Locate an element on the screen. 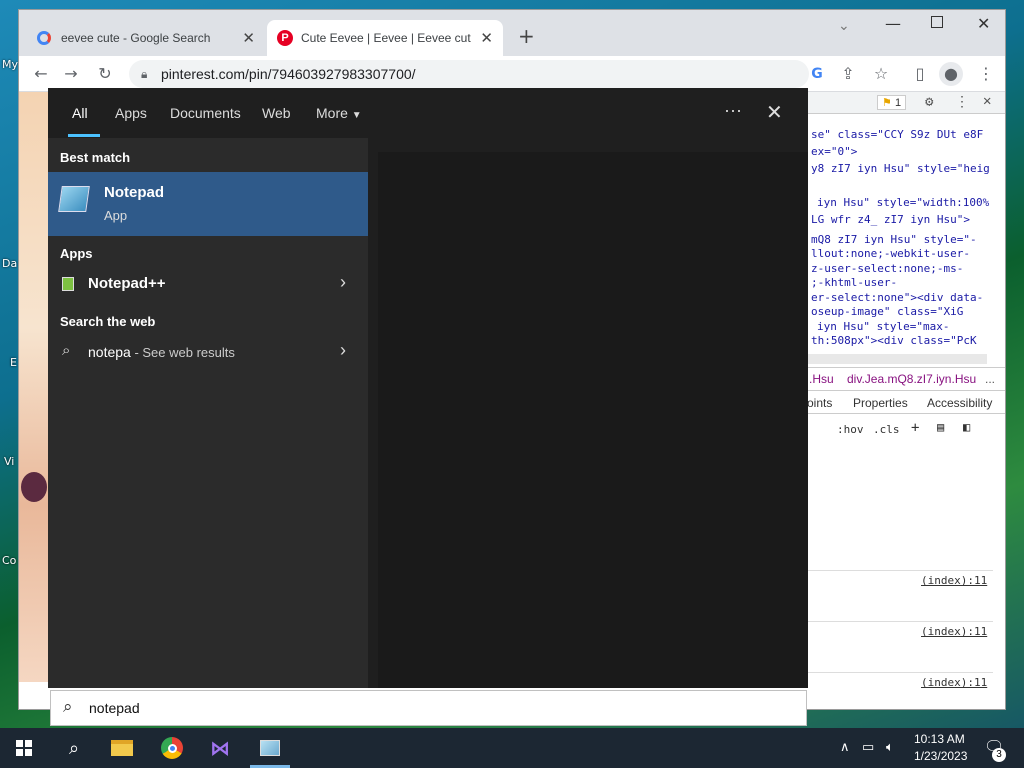 Image resolution: width=1024 pixels, height=768 pixels. eevee-eye is located at coordinates (34, 487).